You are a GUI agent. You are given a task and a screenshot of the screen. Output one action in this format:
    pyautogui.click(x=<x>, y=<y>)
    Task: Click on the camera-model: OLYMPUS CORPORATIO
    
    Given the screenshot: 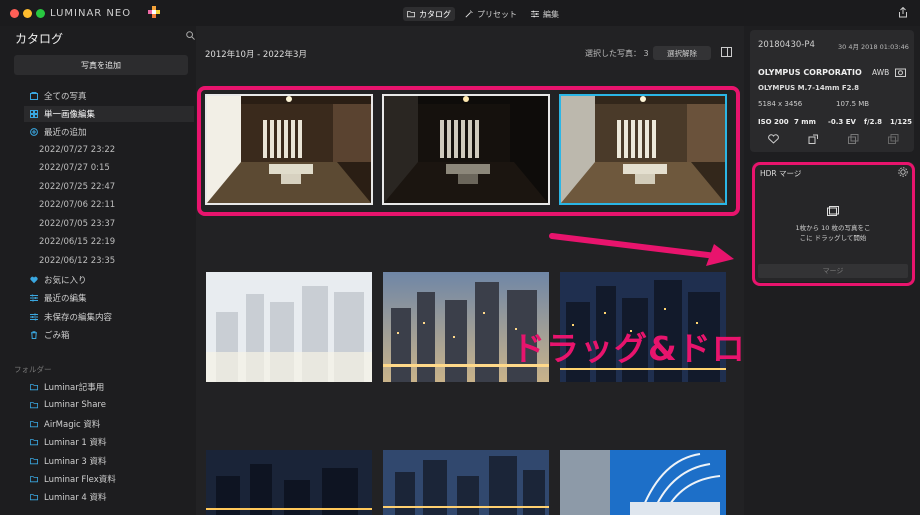 What is the action you would take?
    pyautogui.click(x=810, y=72)
    